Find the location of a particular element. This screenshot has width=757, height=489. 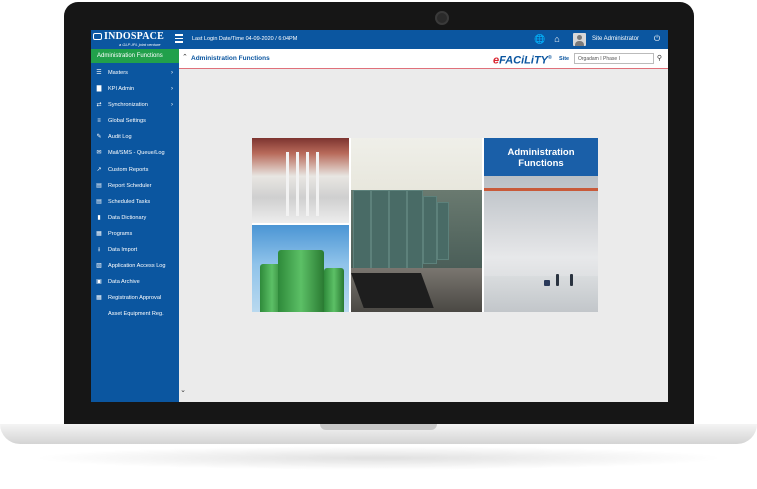

sidebar-item-label: Data Archive is located at coordinates (124, 282).